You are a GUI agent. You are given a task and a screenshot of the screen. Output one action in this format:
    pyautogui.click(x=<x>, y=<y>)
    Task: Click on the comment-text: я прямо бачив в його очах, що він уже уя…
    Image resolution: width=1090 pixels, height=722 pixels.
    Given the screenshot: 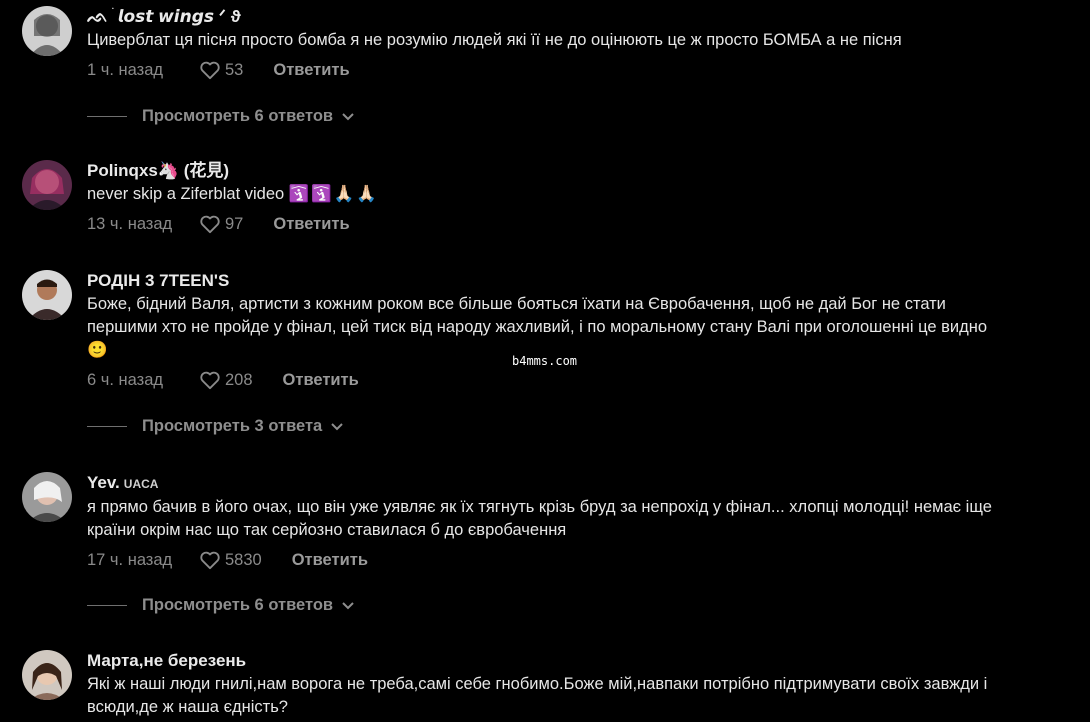 What is the action you would take?
    pyautogui.click(x=579, y=519)
    